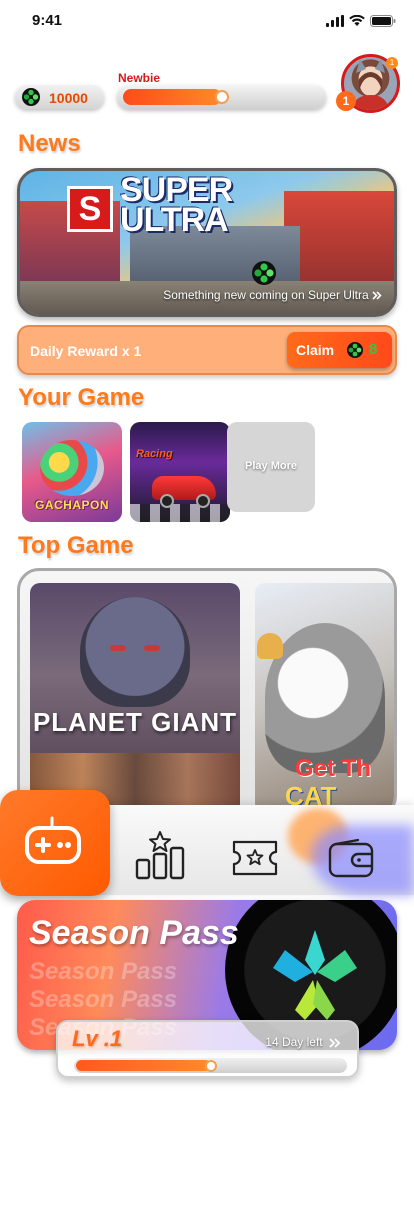 The image size is (414, 1211). I want to click on game-tile-gachapon: GACHAPON, so click(72, 472).